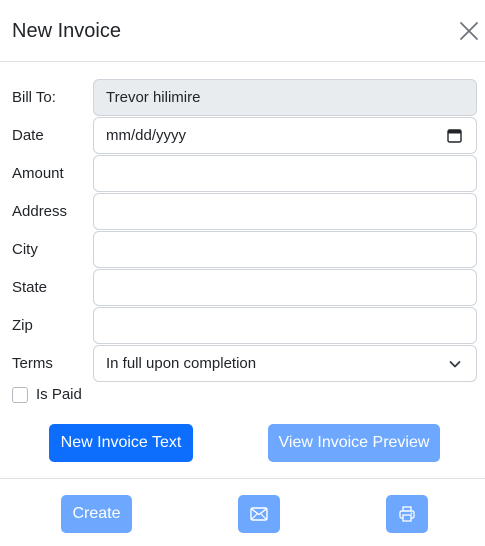  Describe the element at coordinates (38, 173) in the screenshot. I see `amount-label: Amount` at that location.